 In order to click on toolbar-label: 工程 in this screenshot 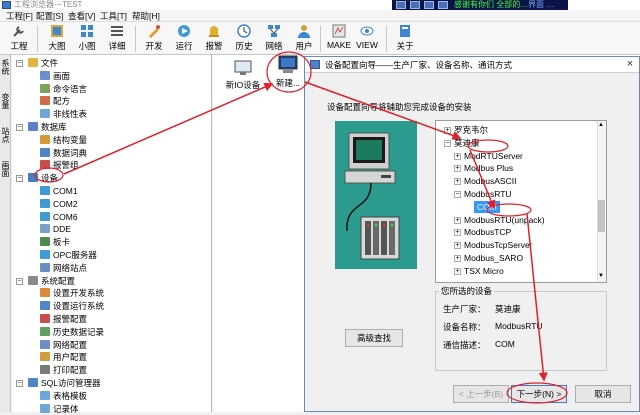, I will do `click(19, 46)`.